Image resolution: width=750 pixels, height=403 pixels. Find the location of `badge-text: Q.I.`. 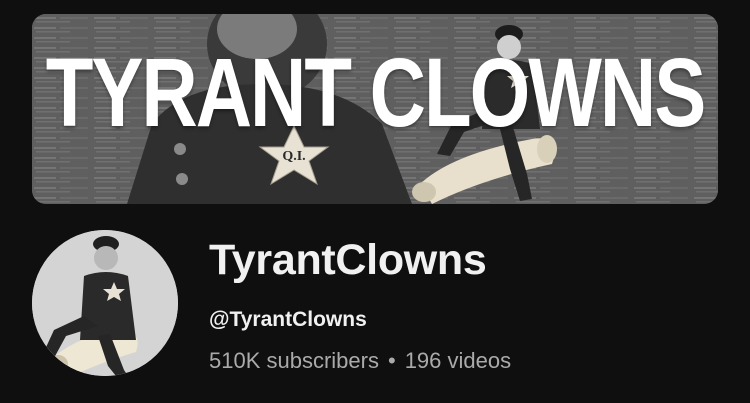

badge-text: Q.I. is located at coordinates (293, 156).